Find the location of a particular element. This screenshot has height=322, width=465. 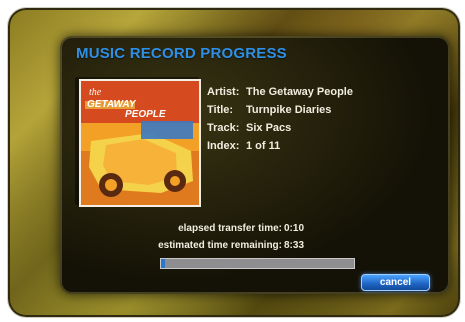

title-label: Title: is located at coordinates (220, 110).